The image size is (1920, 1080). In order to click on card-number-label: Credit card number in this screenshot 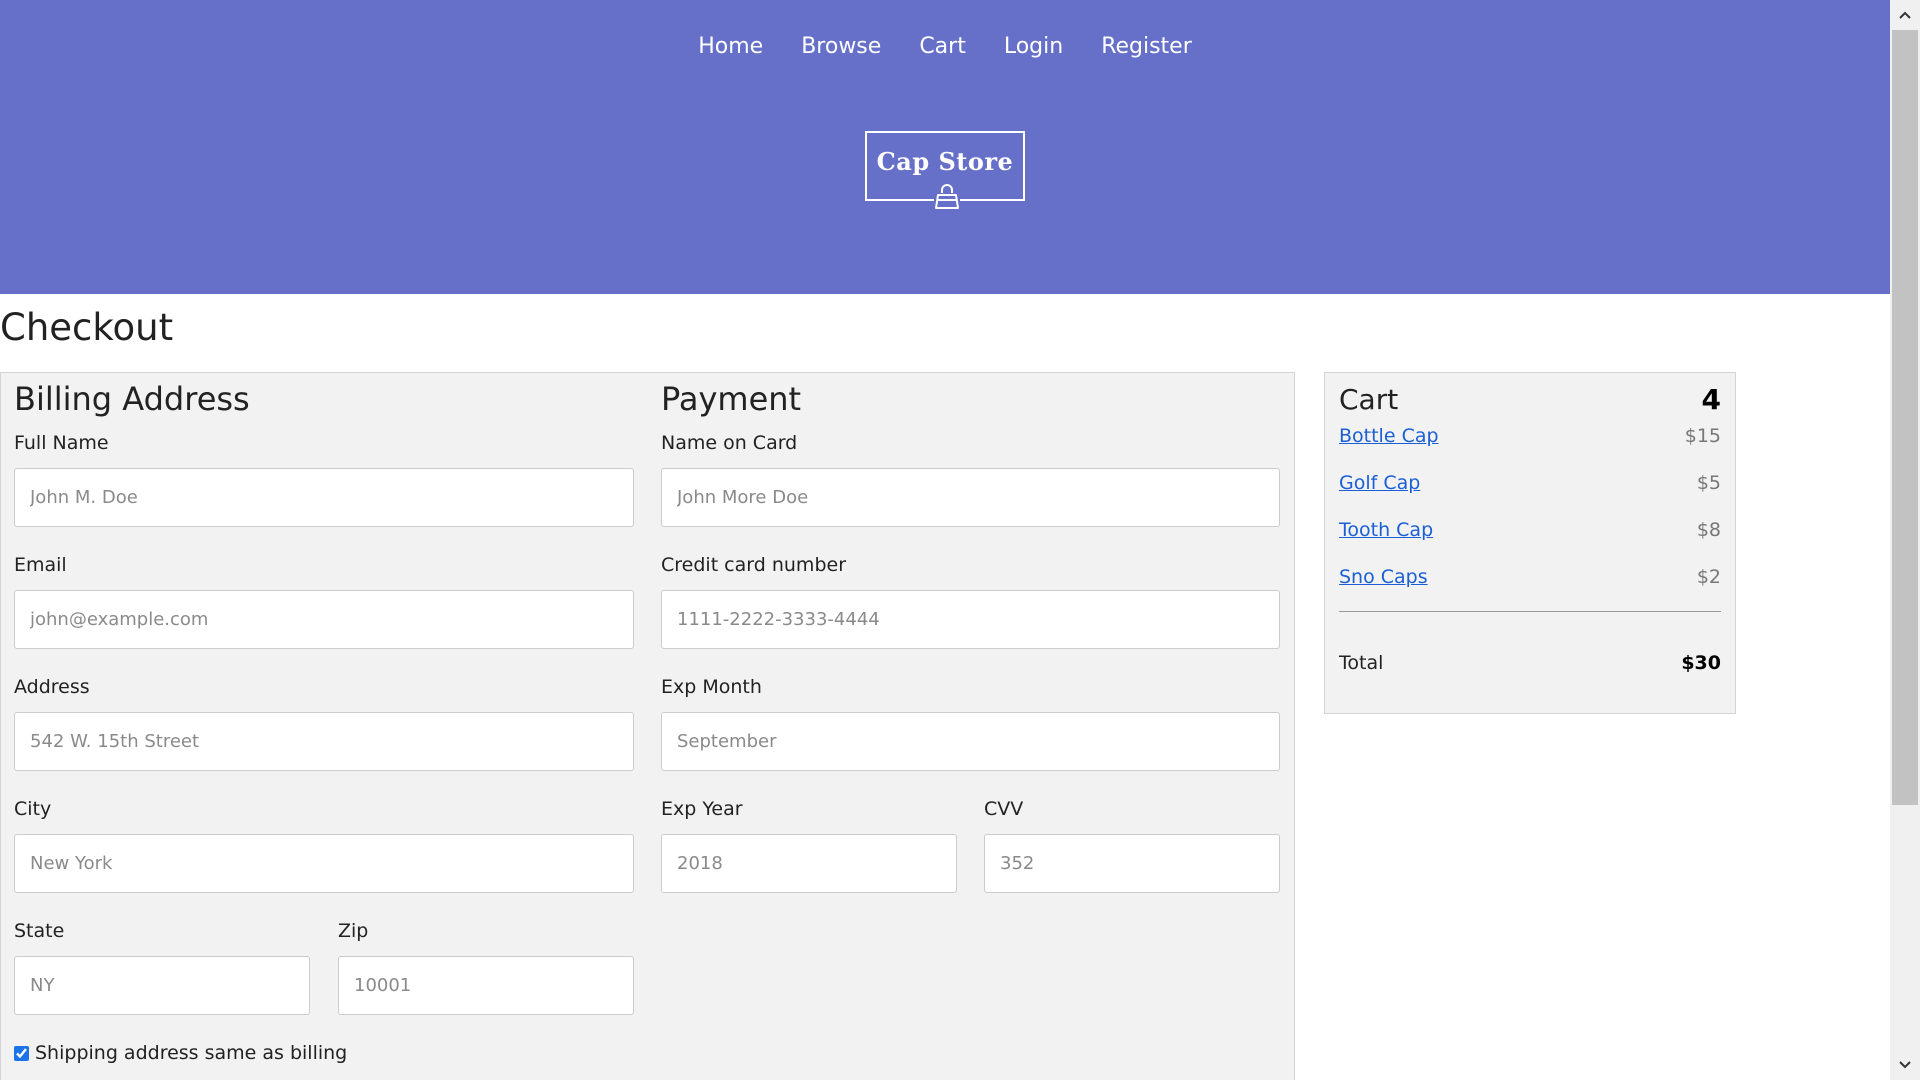, I will do `click(753, 565)`.